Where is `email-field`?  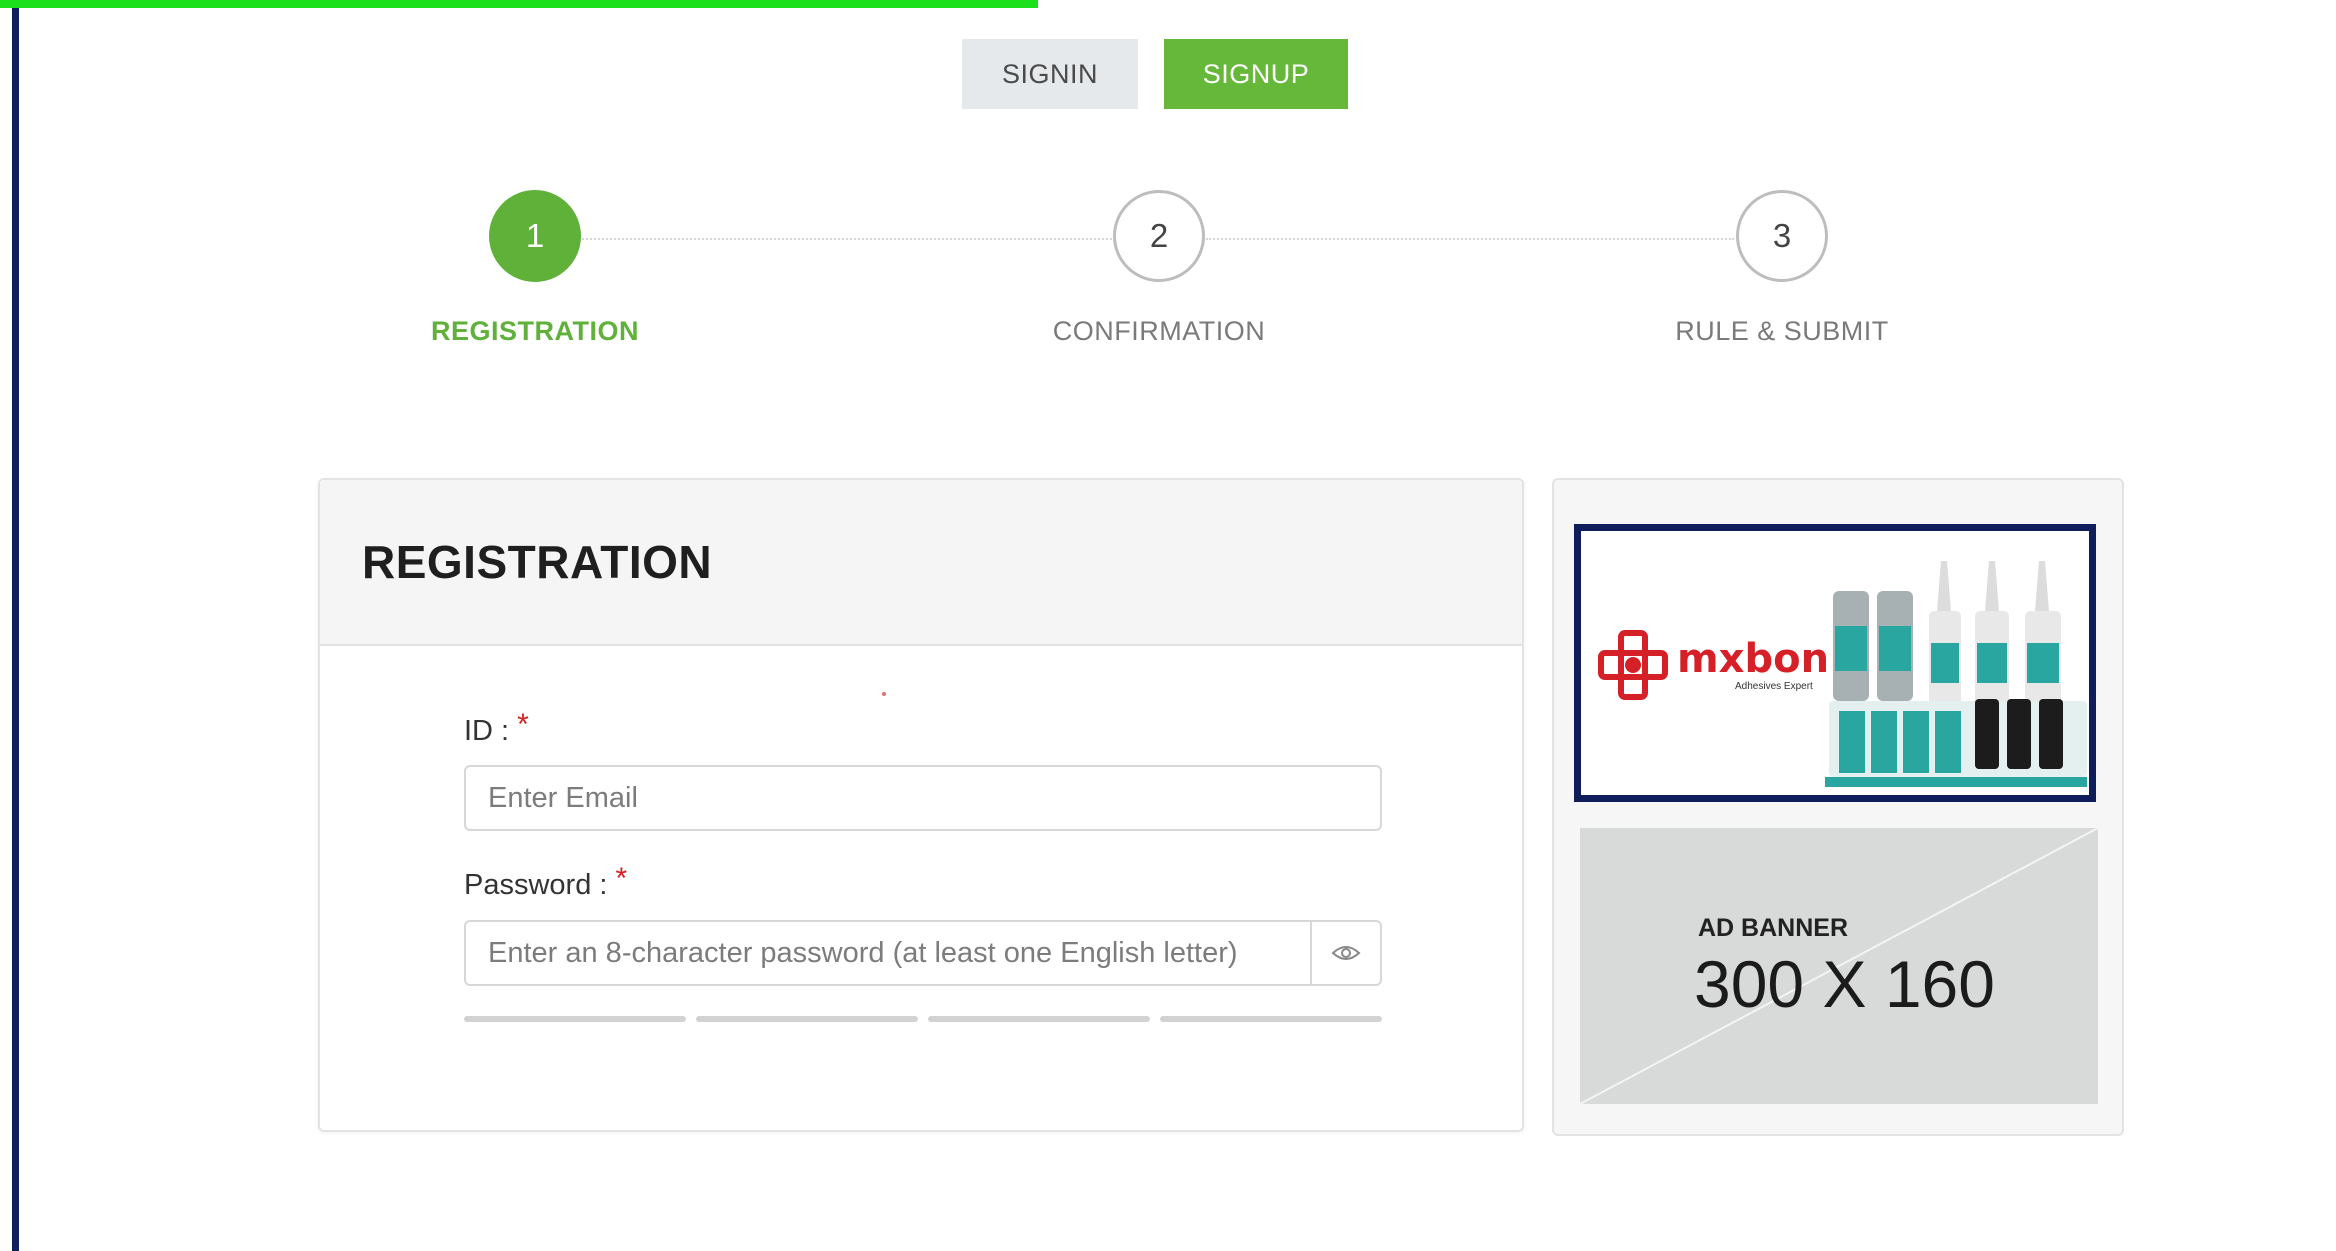
email-field is located at coordinates (923, 798).